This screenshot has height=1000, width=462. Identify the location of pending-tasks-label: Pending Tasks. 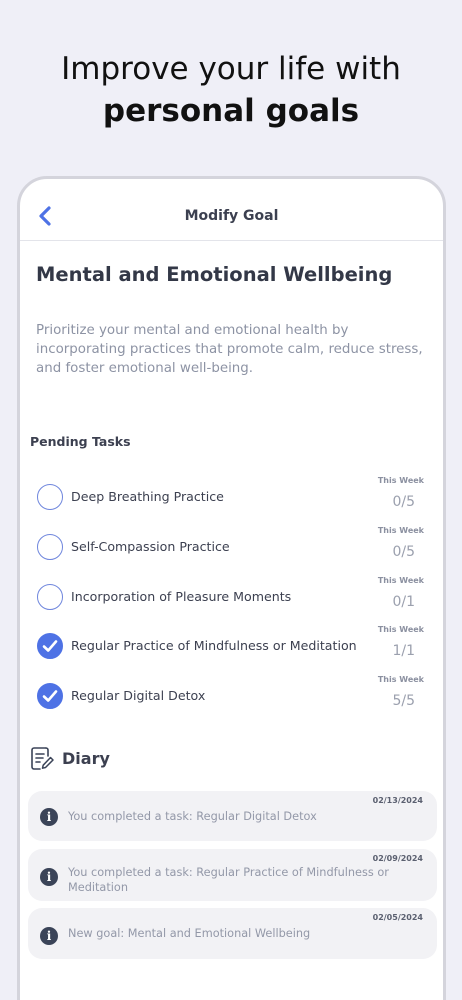
(80, 441).